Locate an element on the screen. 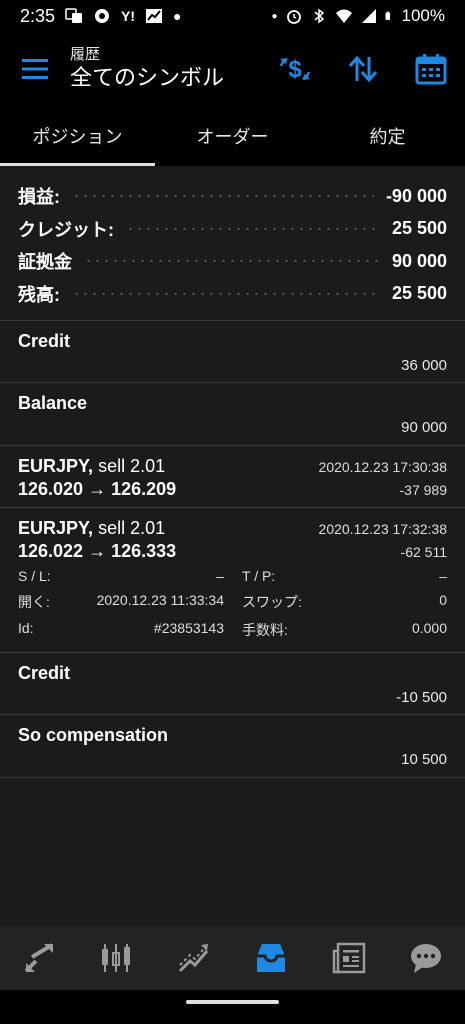 The image size is (465, 1024). calendar-icon is located at coordinates (431, 69).